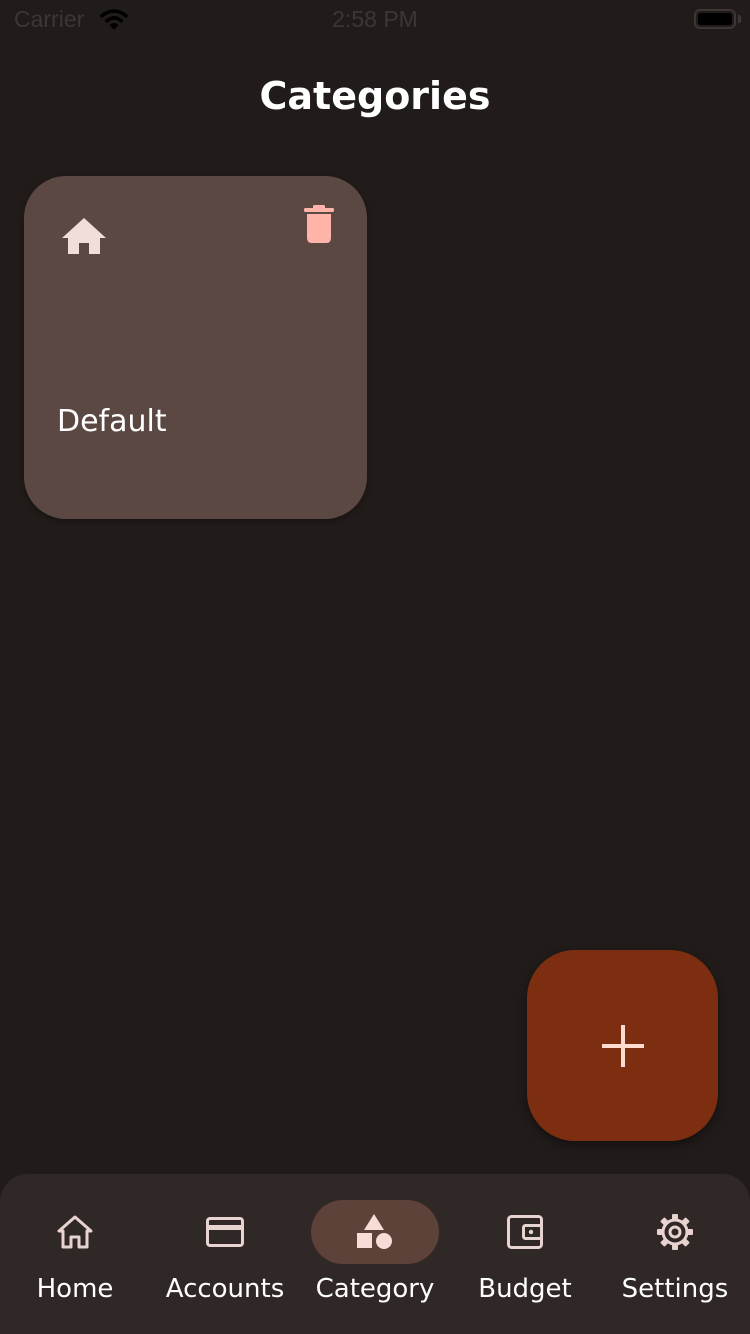 This screenshot has width=750, height=1334. I want to click on wallet-icon, so click(525, 1232).